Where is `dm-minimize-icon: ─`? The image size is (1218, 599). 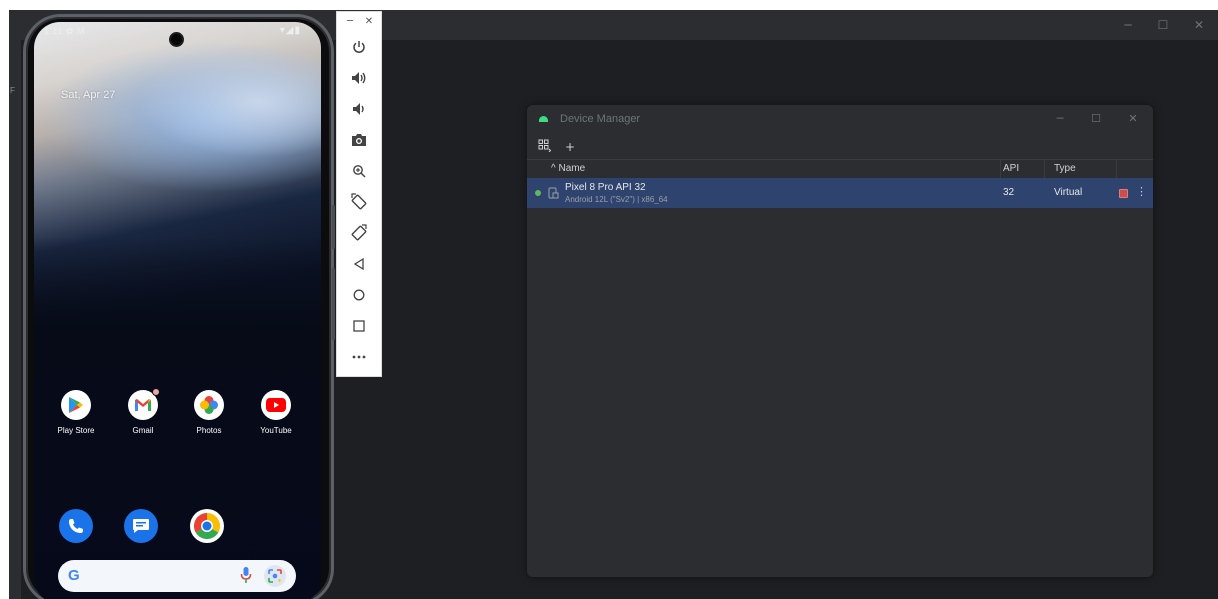
dm-minimize-icon: ─ is located at coordinates (1060, 119).